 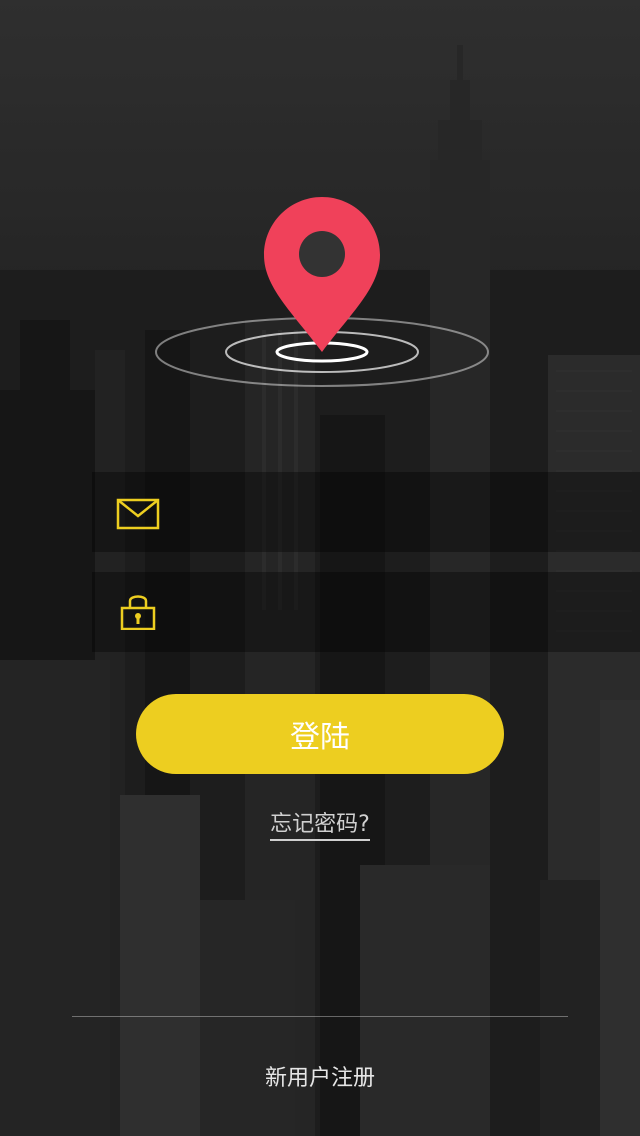 What do you see at coordinates (394, 513) in the screenshot?
I see `email-input` at bounding box center [394, 513].